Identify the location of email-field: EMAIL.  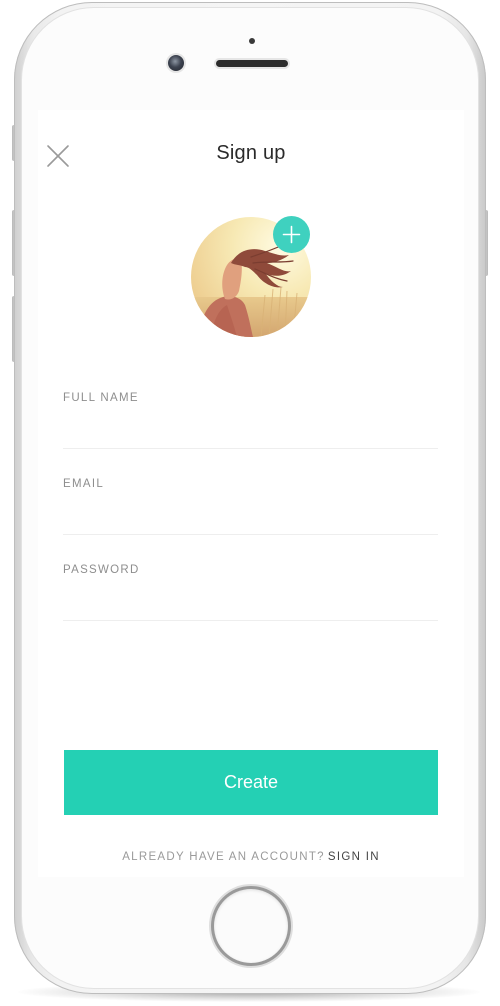
(250, 506).